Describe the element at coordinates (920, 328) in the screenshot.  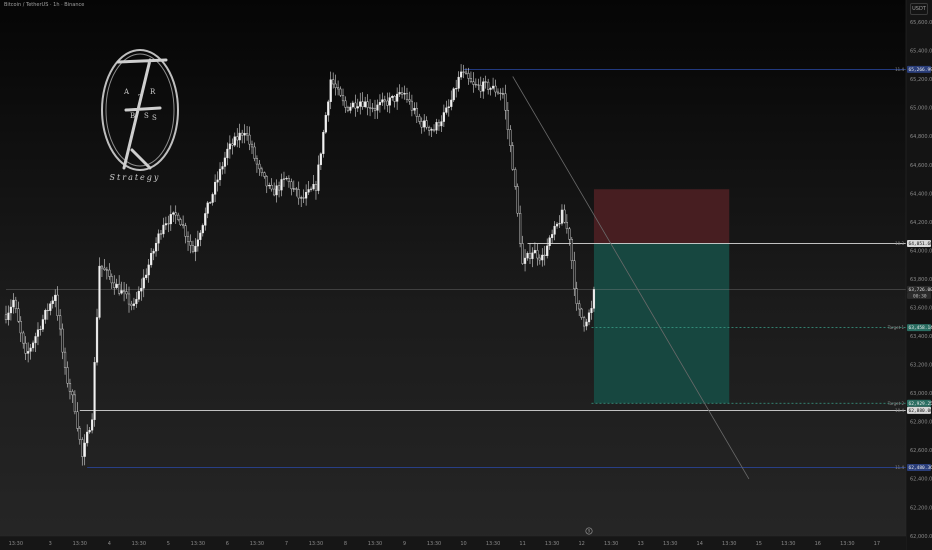
I see `price-badge-text-target-1: 63,458.14` at that location.